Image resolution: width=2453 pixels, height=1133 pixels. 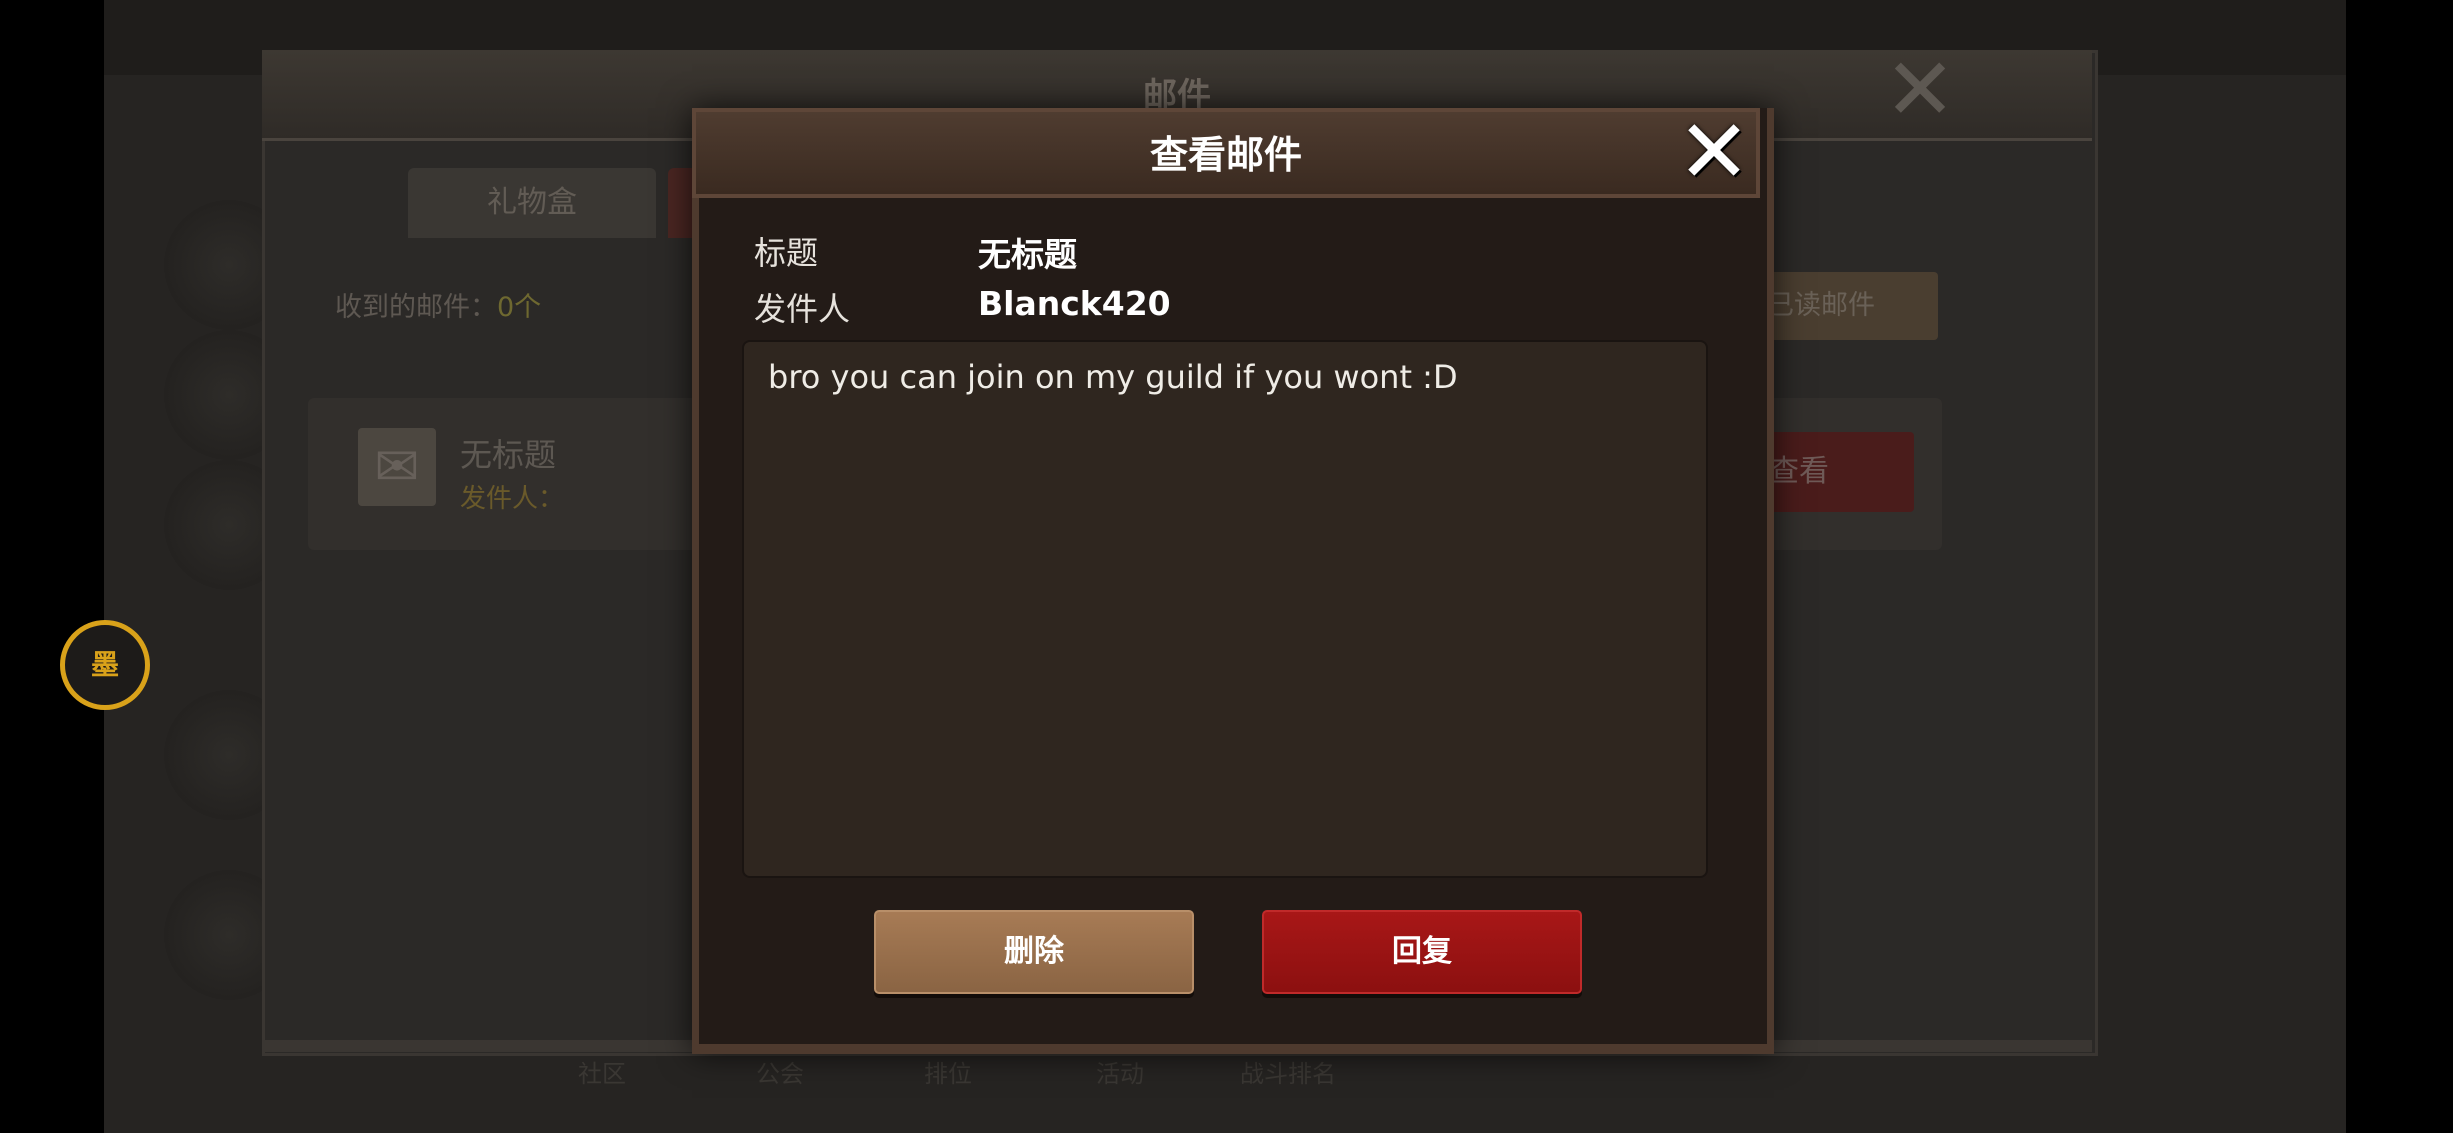 I want to click on envelope-icon: ✉, so click(x=397, y=467).